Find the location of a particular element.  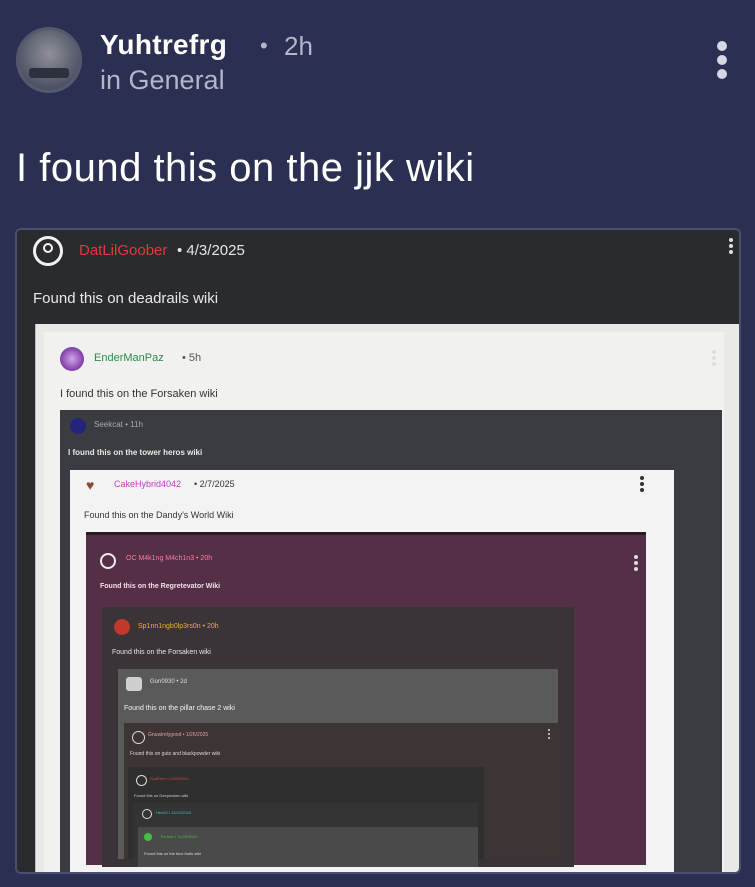

nested-username: Hex20 • 12/12/2024 is located at coordinates (174, 812).